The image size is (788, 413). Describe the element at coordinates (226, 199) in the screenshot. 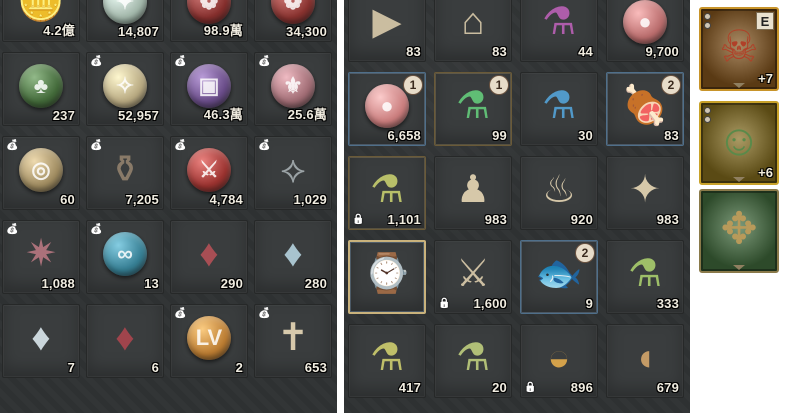

I see `item-quantity: 4,784` at that location.